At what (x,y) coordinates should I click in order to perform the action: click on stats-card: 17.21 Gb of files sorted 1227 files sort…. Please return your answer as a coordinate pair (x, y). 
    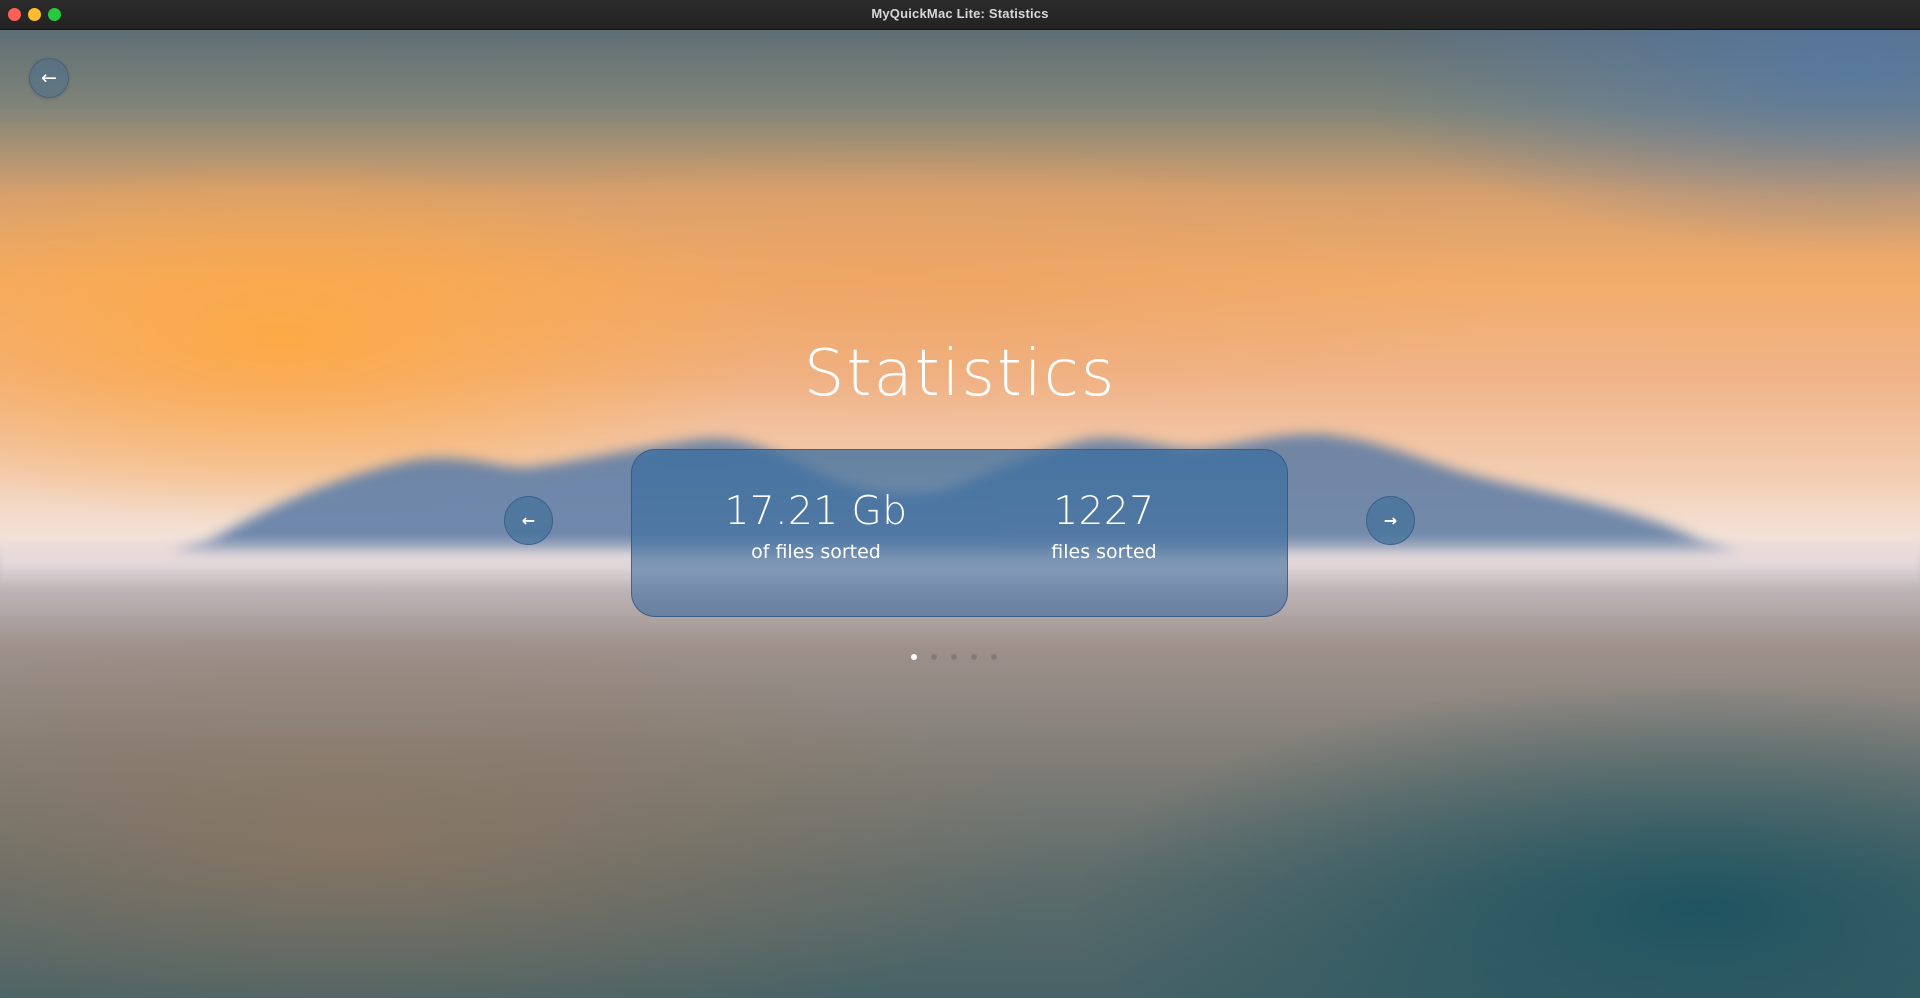
    Looking at the image, I should click on (959, 533).